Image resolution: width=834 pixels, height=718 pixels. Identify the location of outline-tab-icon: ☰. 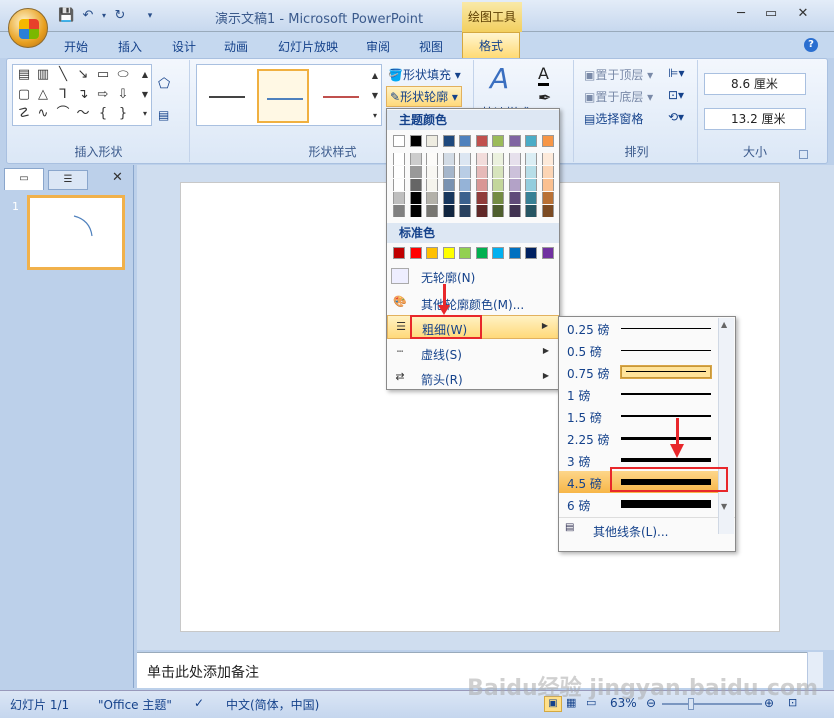
(68, 180).